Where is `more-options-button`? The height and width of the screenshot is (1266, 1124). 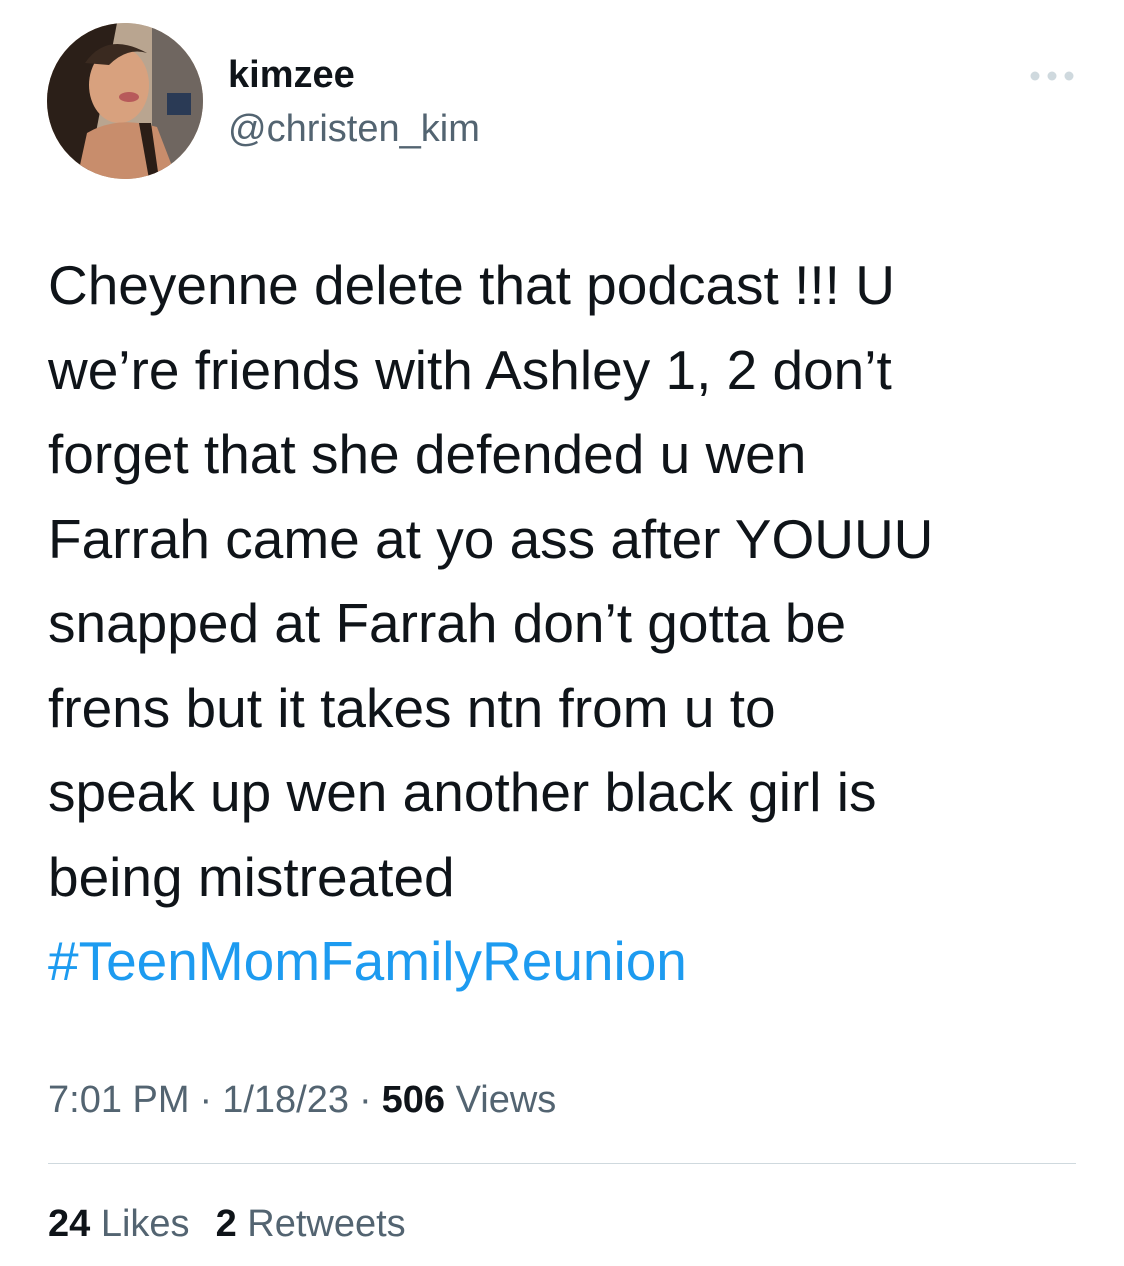 more-options-button is located at coordinates (1052, 76).